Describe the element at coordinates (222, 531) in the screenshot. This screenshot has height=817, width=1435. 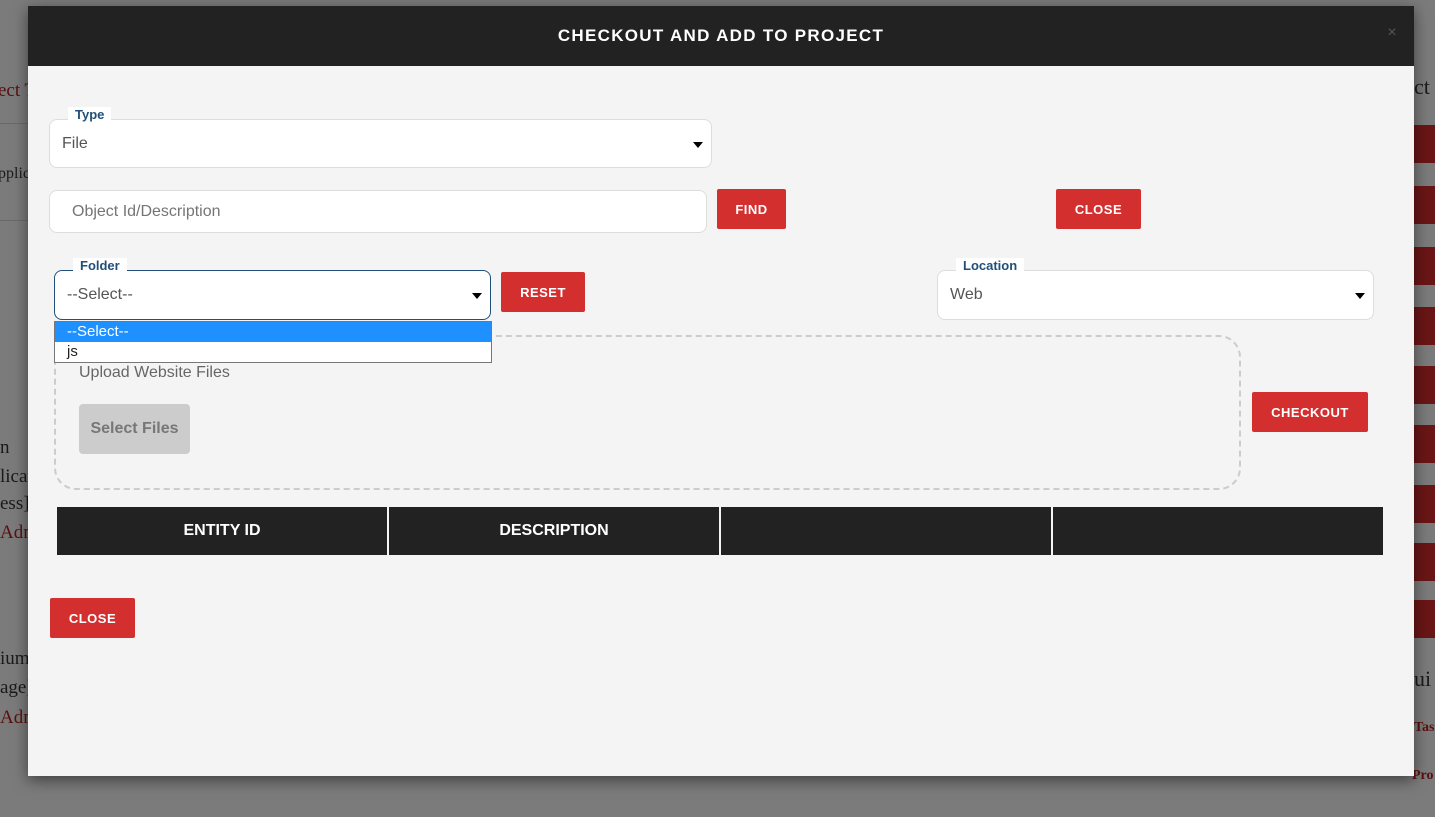
I see `table-header-entity-id: ENTITY ID` at that location.